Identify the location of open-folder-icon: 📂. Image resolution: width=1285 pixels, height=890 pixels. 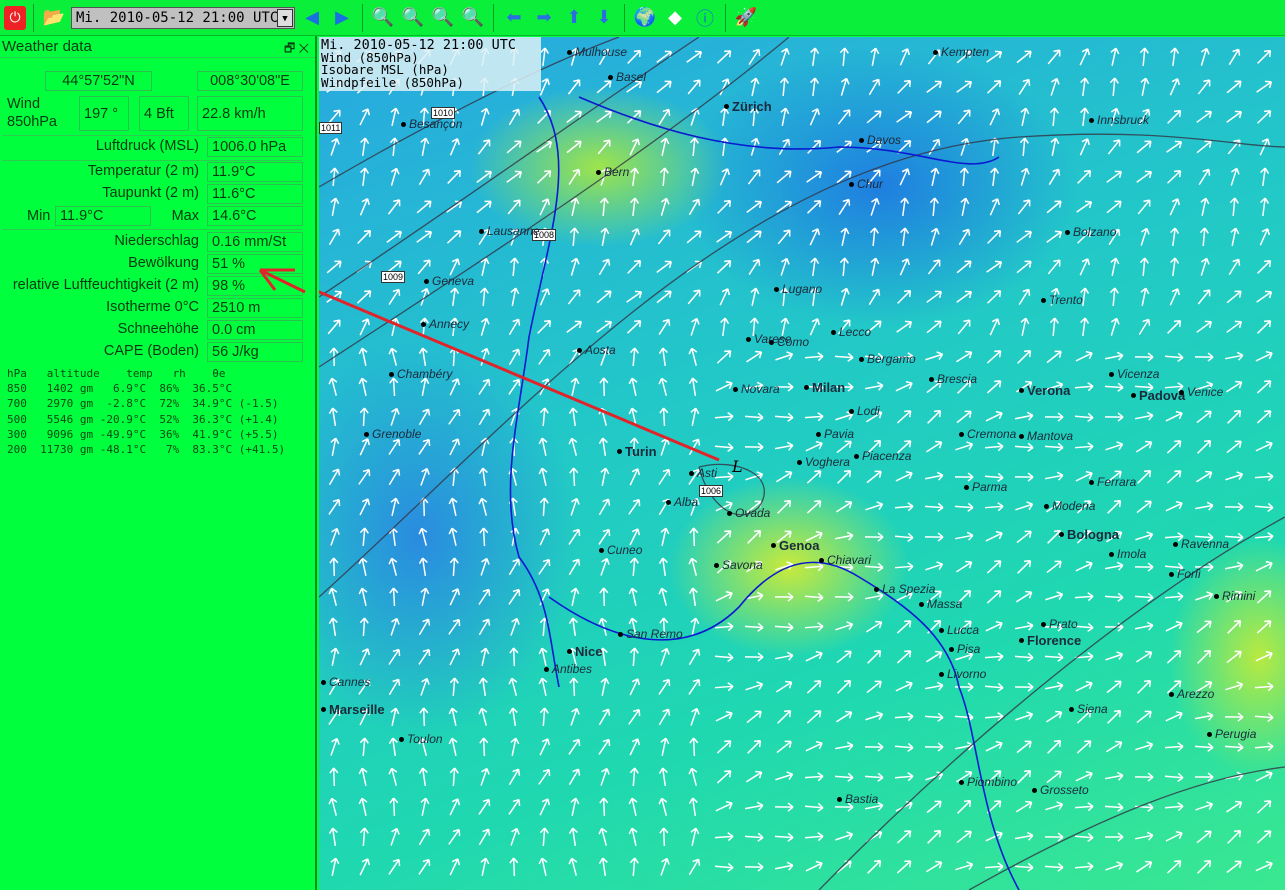
(54, 18).